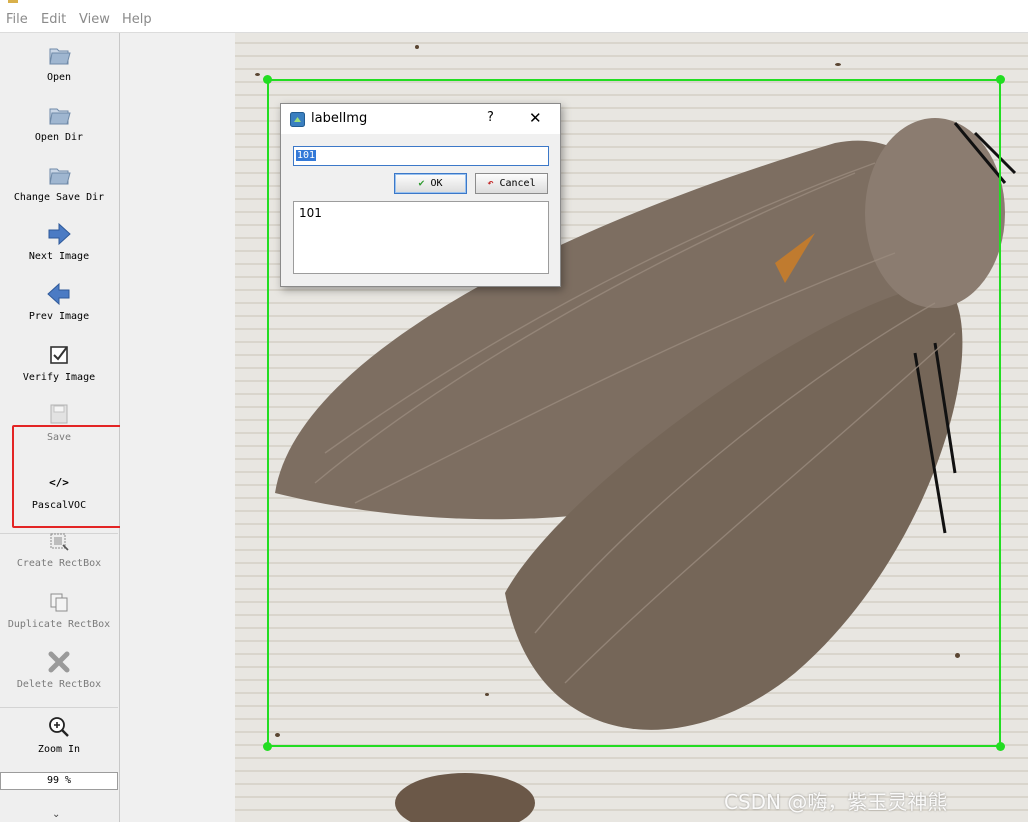 The width and height of the screenshot is (1028, 822). What do you see at coordinates (420, 195) in the screenshot?
I see `label-dialog: labelImg ? ✕ 101 ✔ OK ↶ Cancel 101` at bounding box center [420, 195].